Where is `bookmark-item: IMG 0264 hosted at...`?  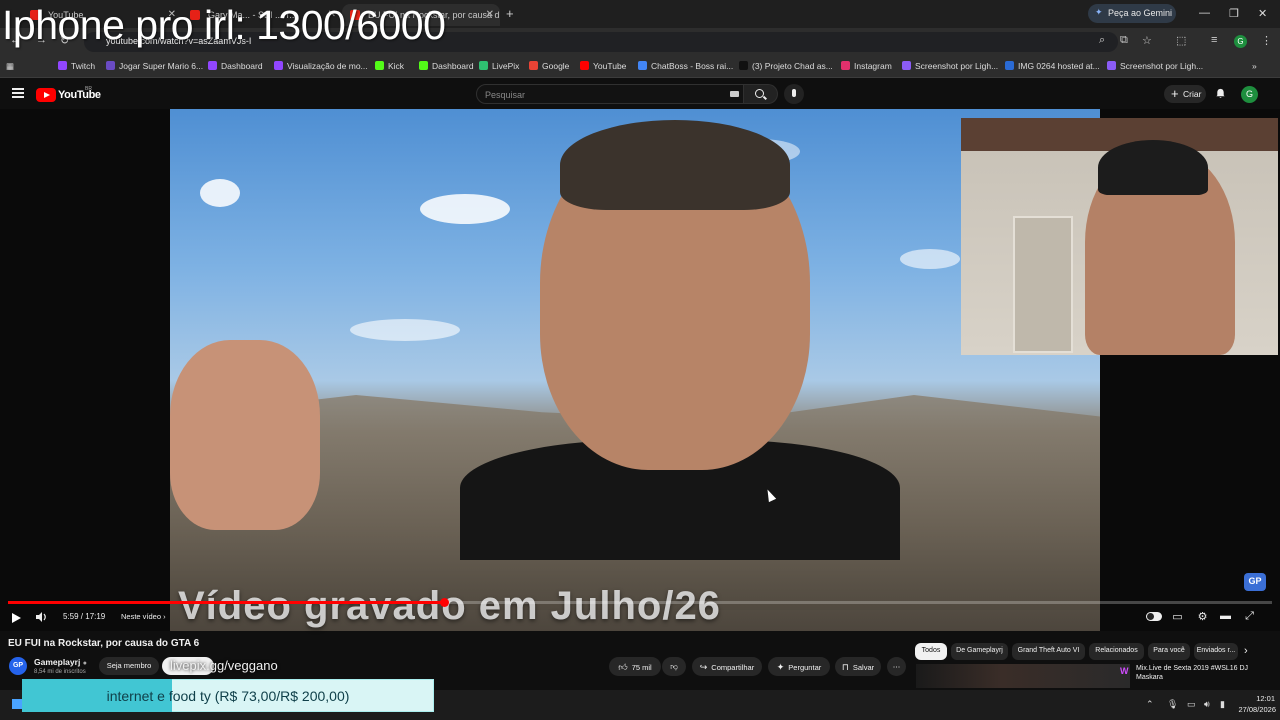
bookmark-item: IMG 0264 hosted at... is located at coordinates (1052, 66).